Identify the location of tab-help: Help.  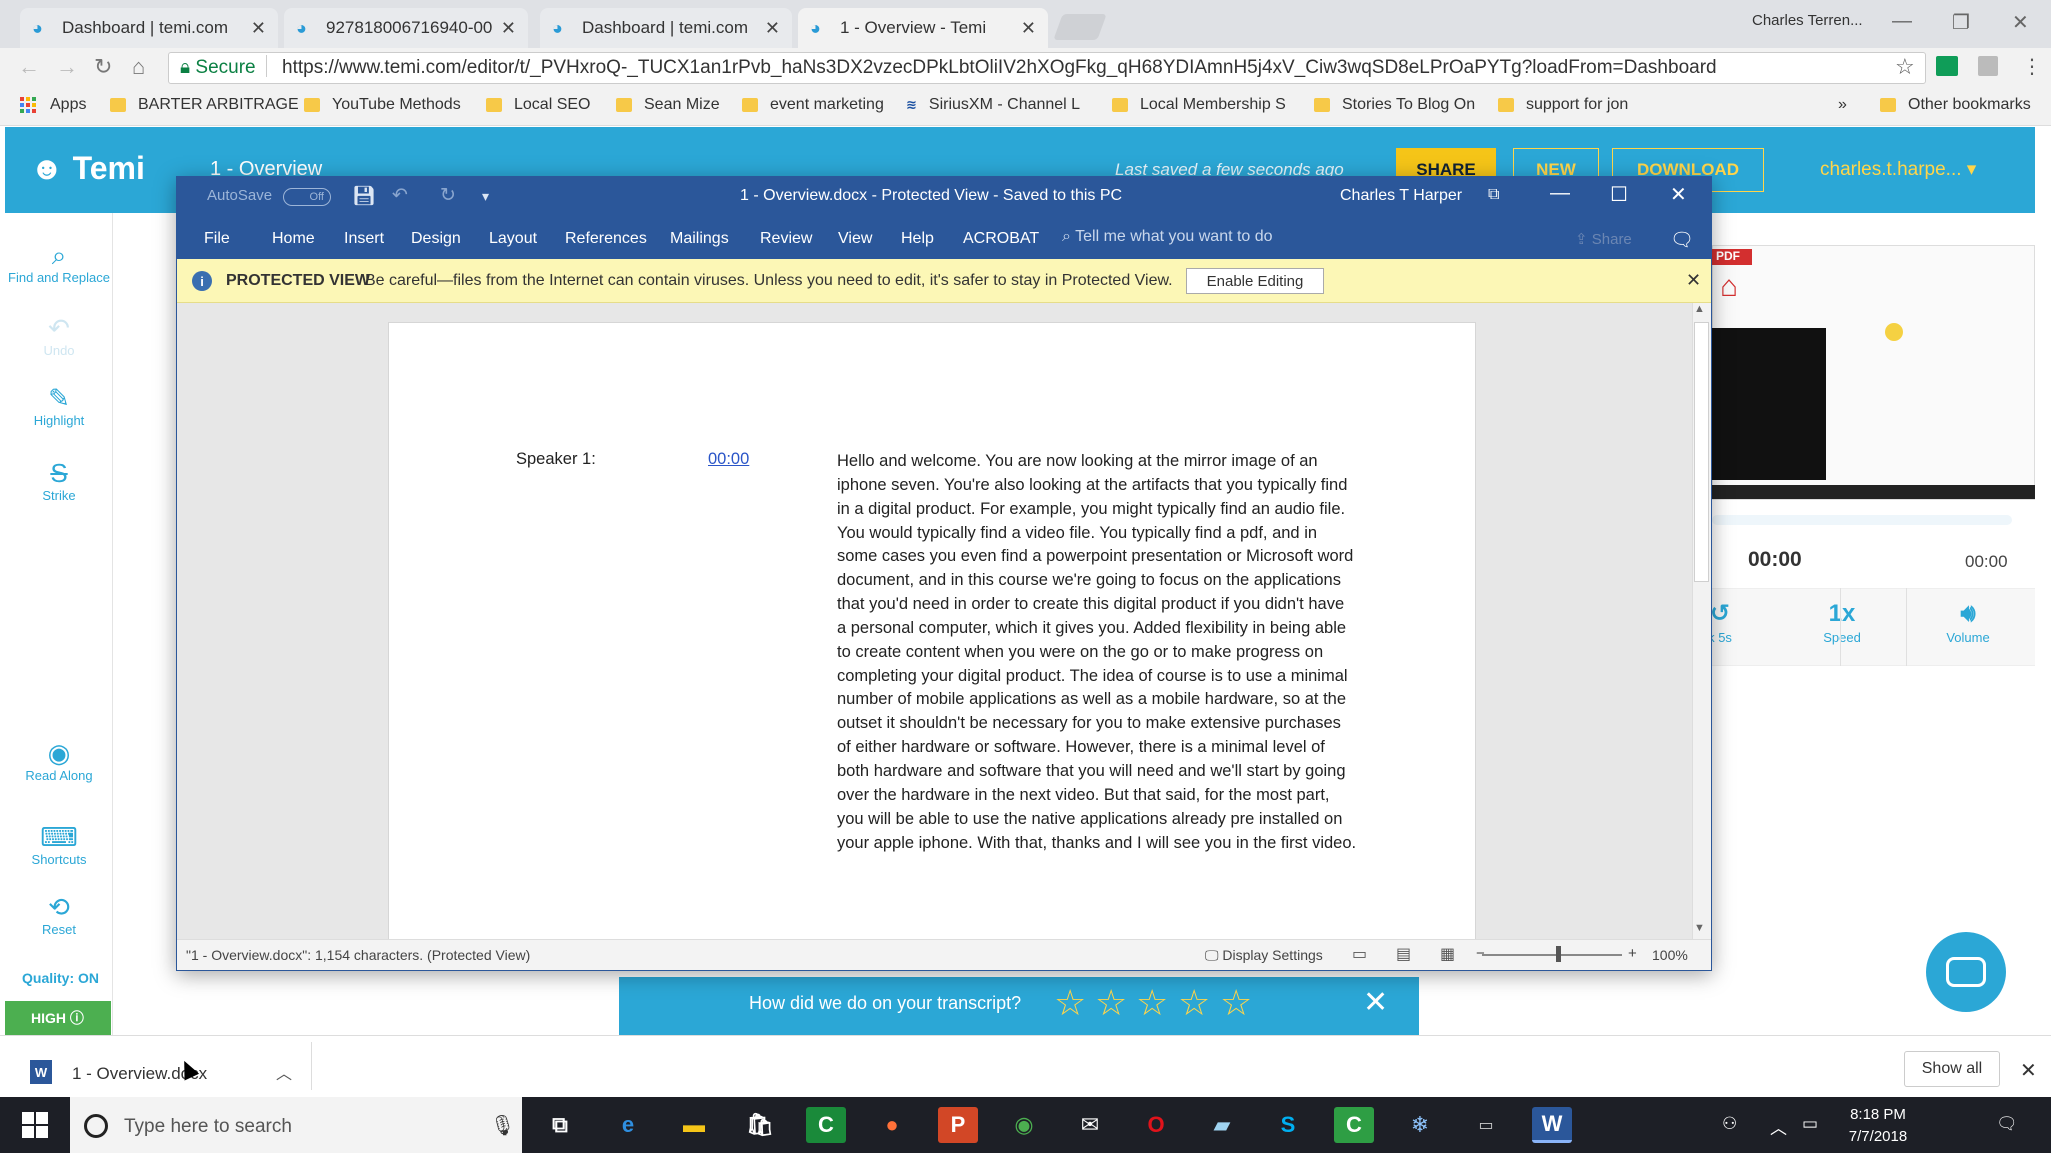
(917, 239).